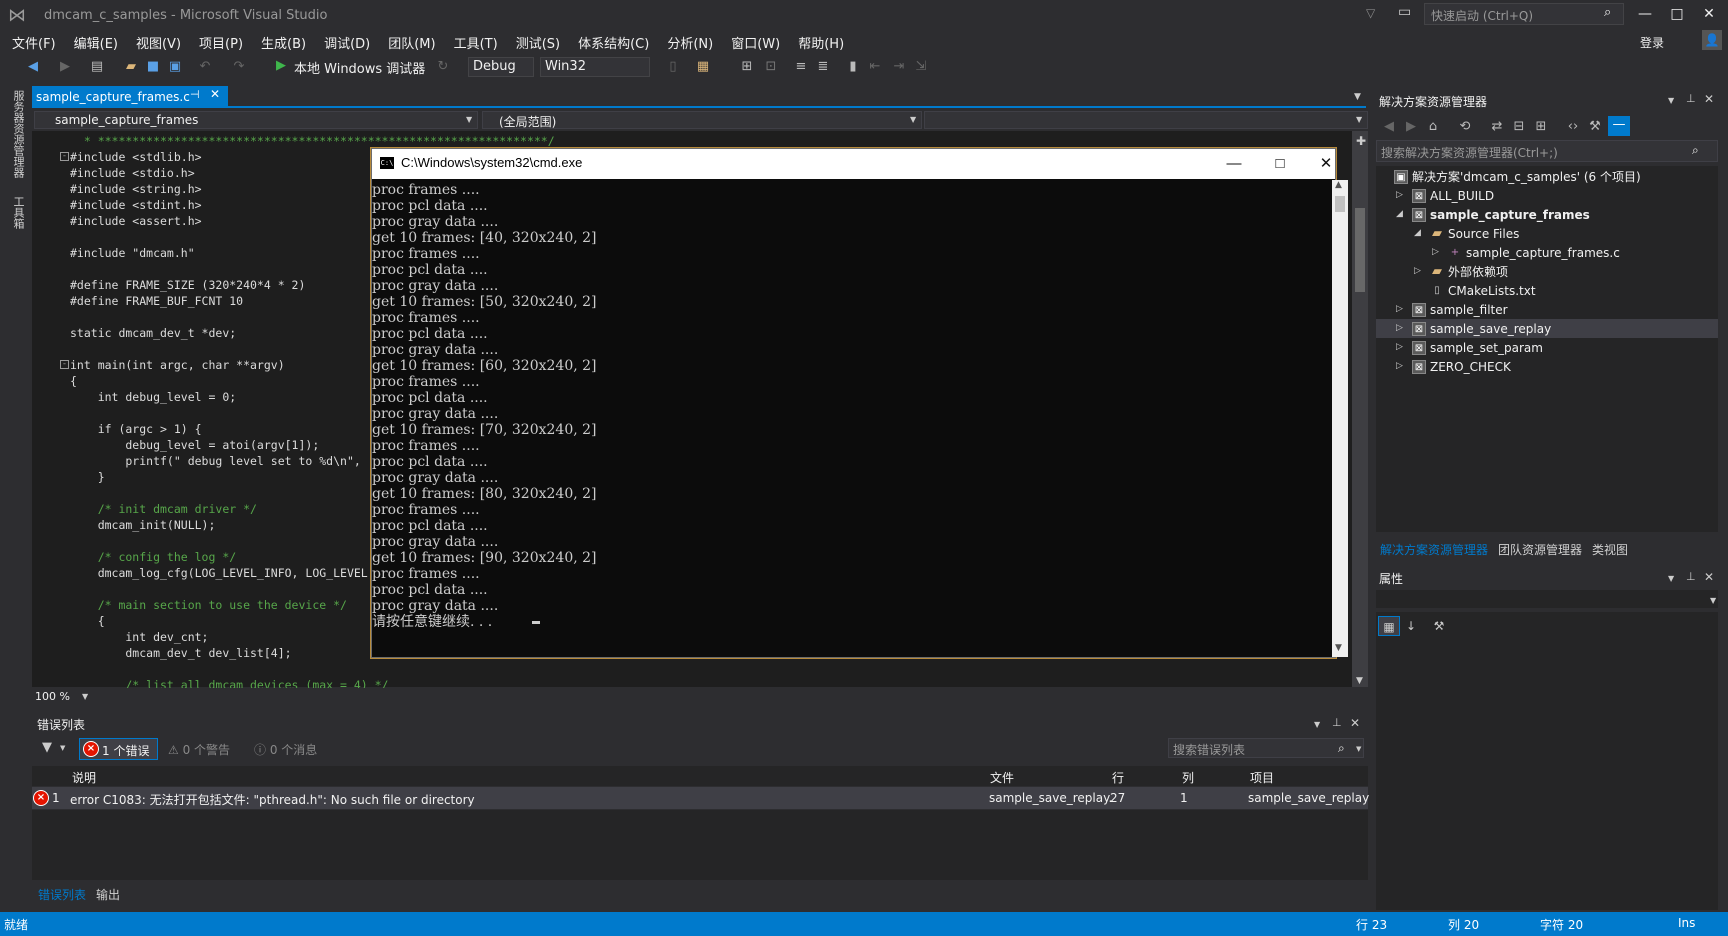 The height and width of the screenshot is (936, 1728). I want to click on prev-bookmark-icon: ⇤, so click(875, 67).